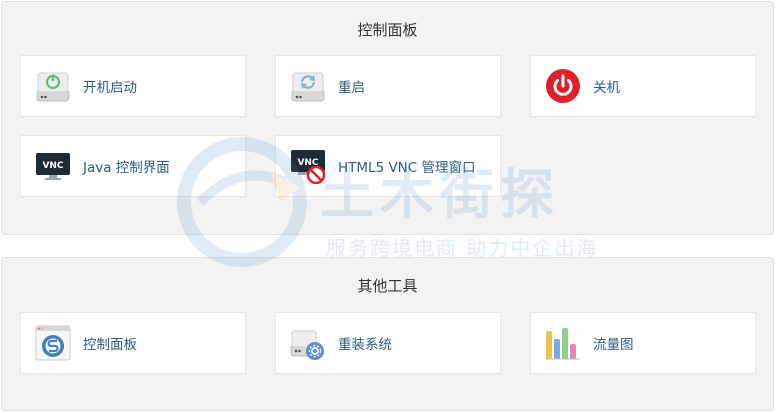  Describe the element at coordinates (387, 30) in the screenshot. I see `section-title: 控制面板` at that location.